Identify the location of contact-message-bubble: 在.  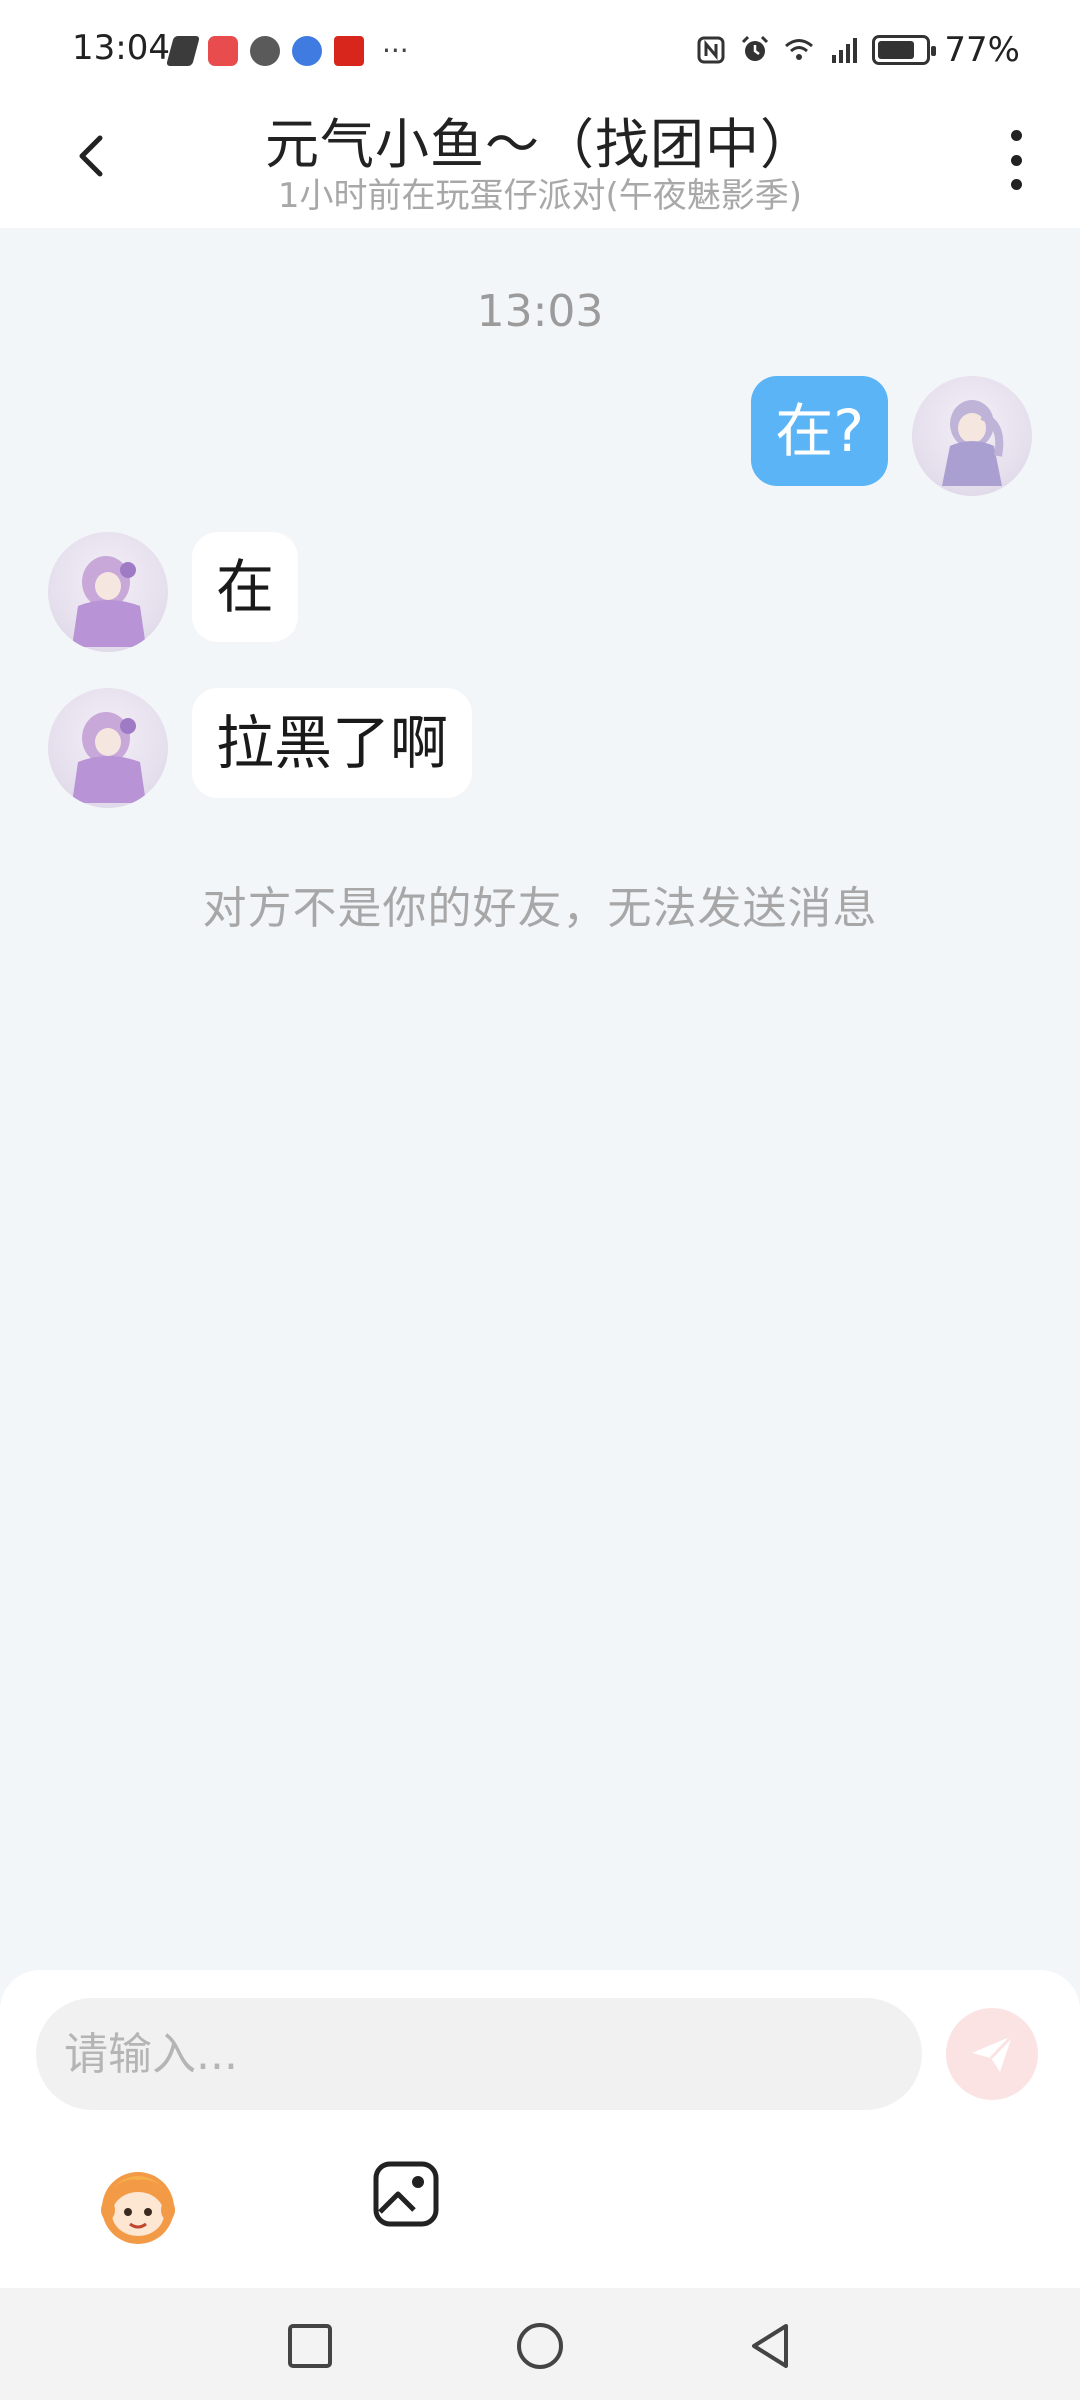
(245, 587).